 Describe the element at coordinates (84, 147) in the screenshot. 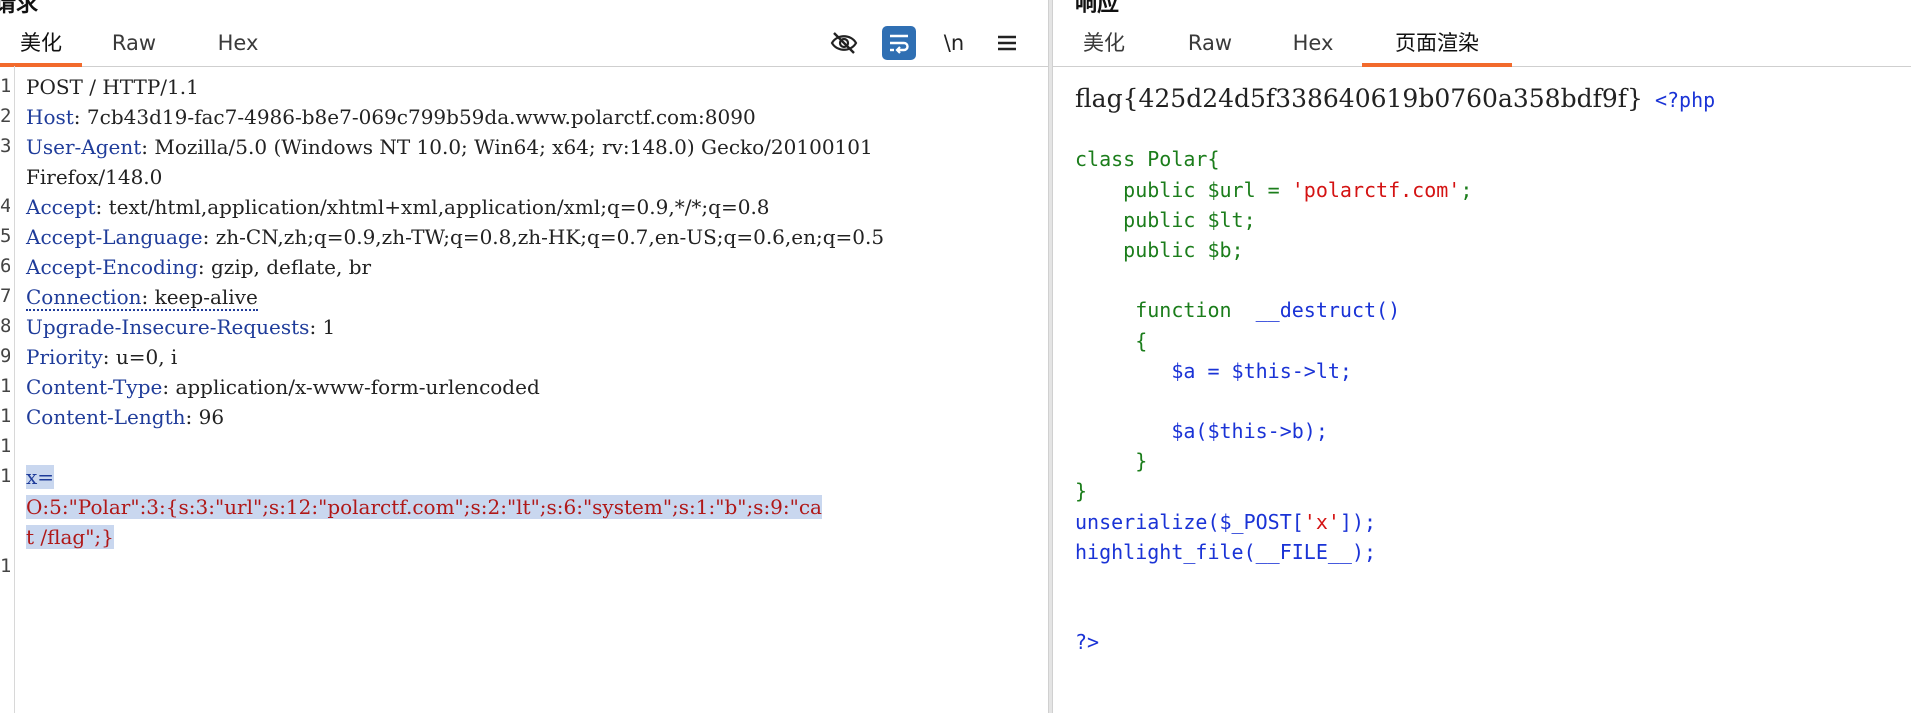

I see `header-name: User-Agent` at that location.